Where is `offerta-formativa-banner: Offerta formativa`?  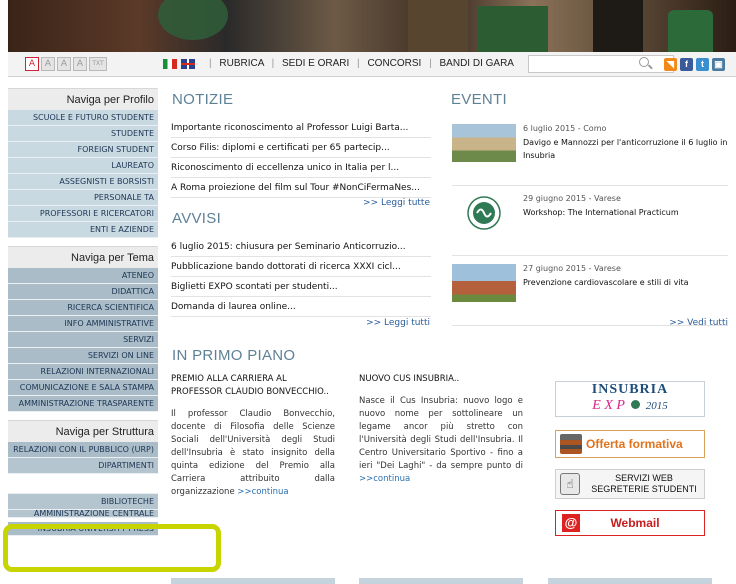
offerta-formativa-banner: Offerta formativa is located at coordinates (630, 444).